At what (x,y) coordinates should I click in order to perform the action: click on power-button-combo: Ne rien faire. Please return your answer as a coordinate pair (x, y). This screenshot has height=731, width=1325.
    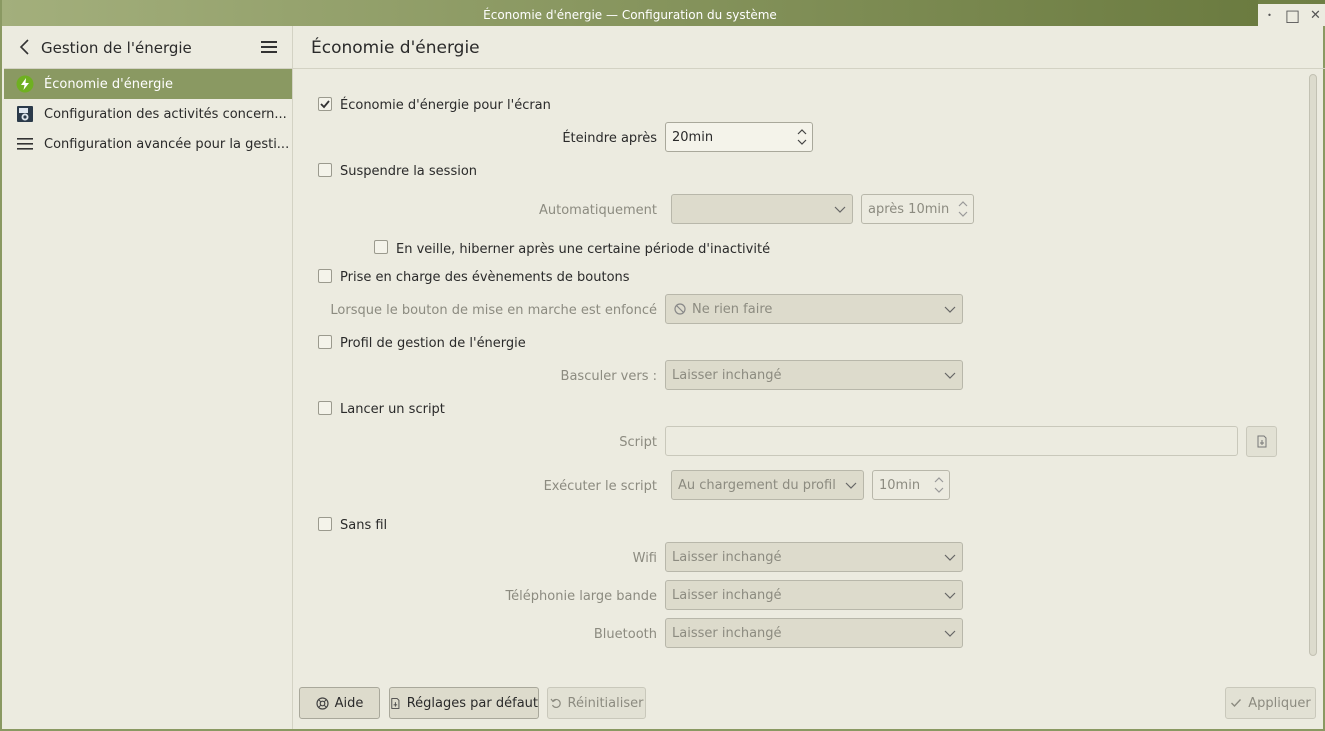
    Looking at the image, I should click on (814, 309).